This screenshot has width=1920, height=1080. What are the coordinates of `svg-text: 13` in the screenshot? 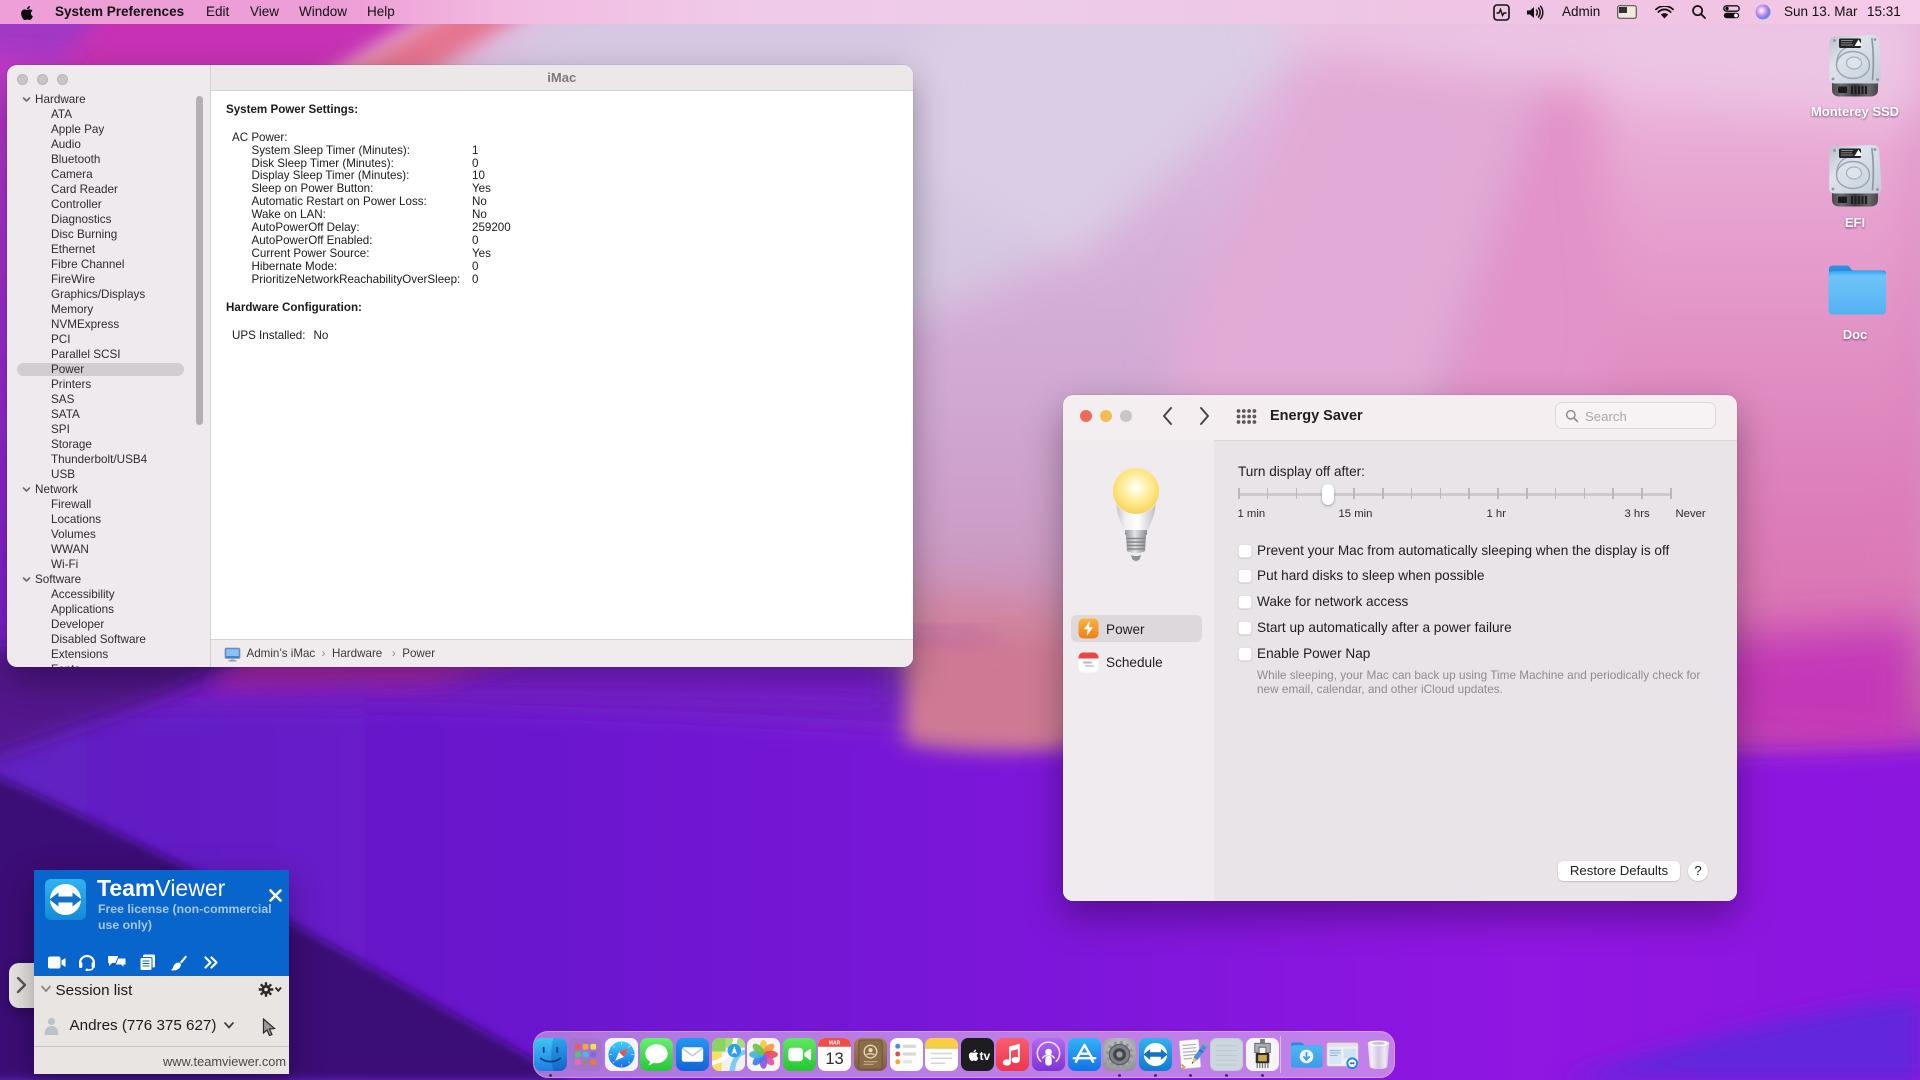 It's located at (835, 1059).